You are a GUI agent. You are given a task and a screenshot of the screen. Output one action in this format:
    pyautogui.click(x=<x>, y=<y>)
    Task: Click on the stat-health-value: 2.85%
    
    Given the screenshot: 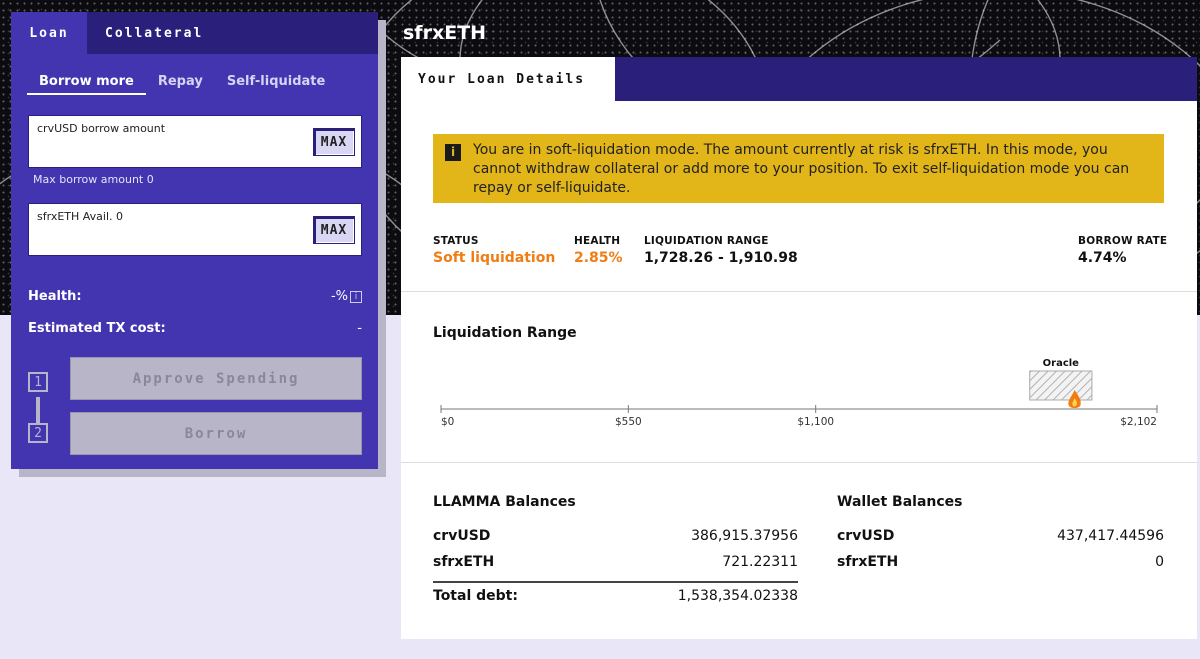 What is the action you would take?
    pyautogui.click(x=598, y=258)
    